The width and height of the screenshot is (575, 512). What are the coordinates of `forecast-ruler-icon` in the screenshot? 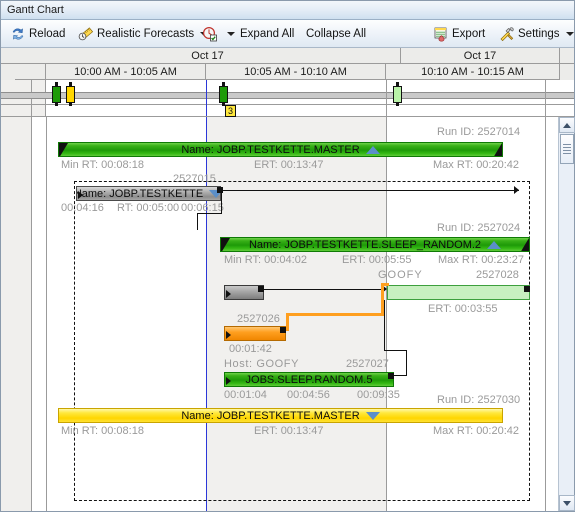 It's located at (86, 34).